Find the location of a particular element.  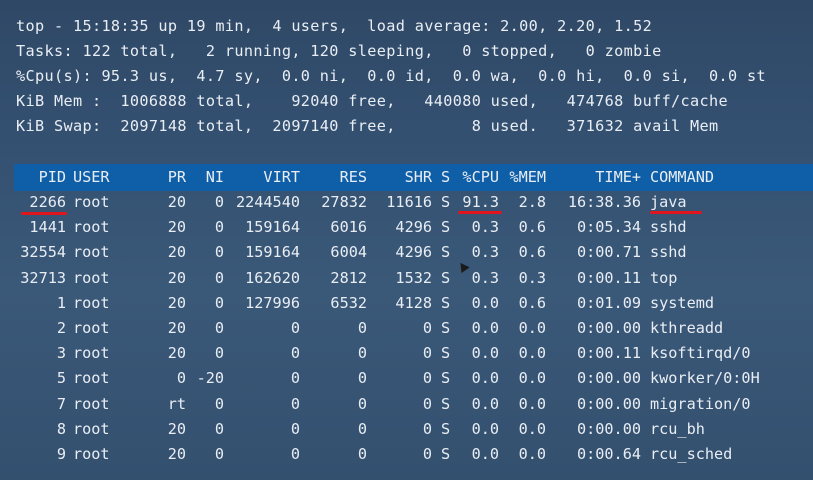

process-pr: 0 is located at coordinates (181, 378).